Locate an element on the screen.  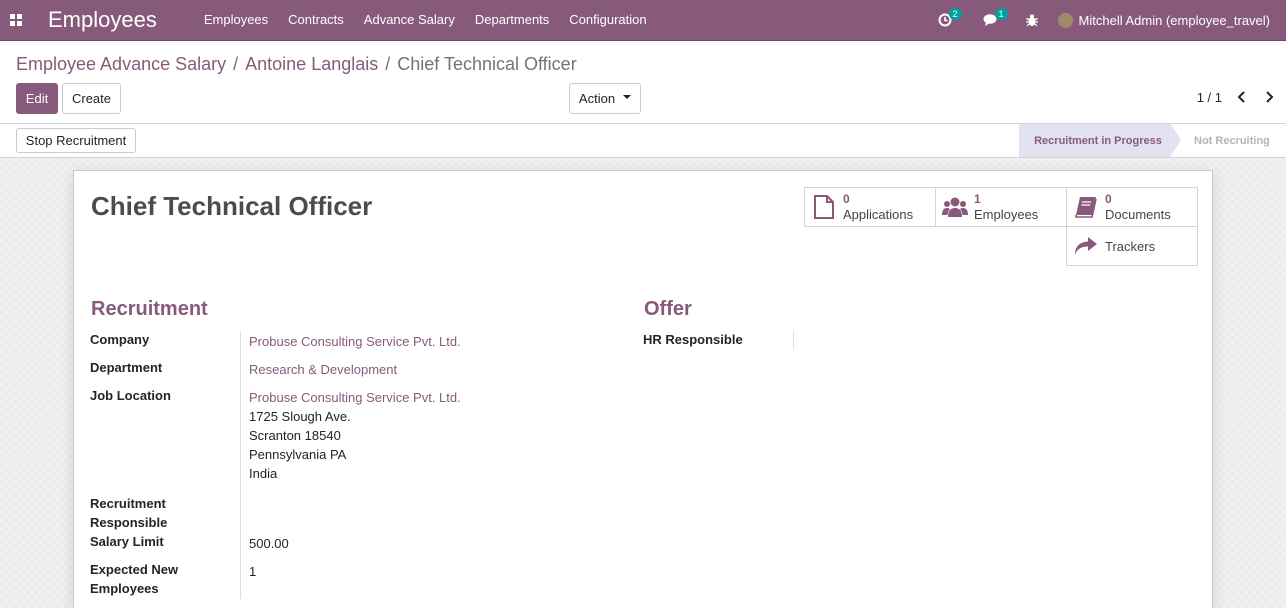
debug-menu is located at coordinates (1032, 20).